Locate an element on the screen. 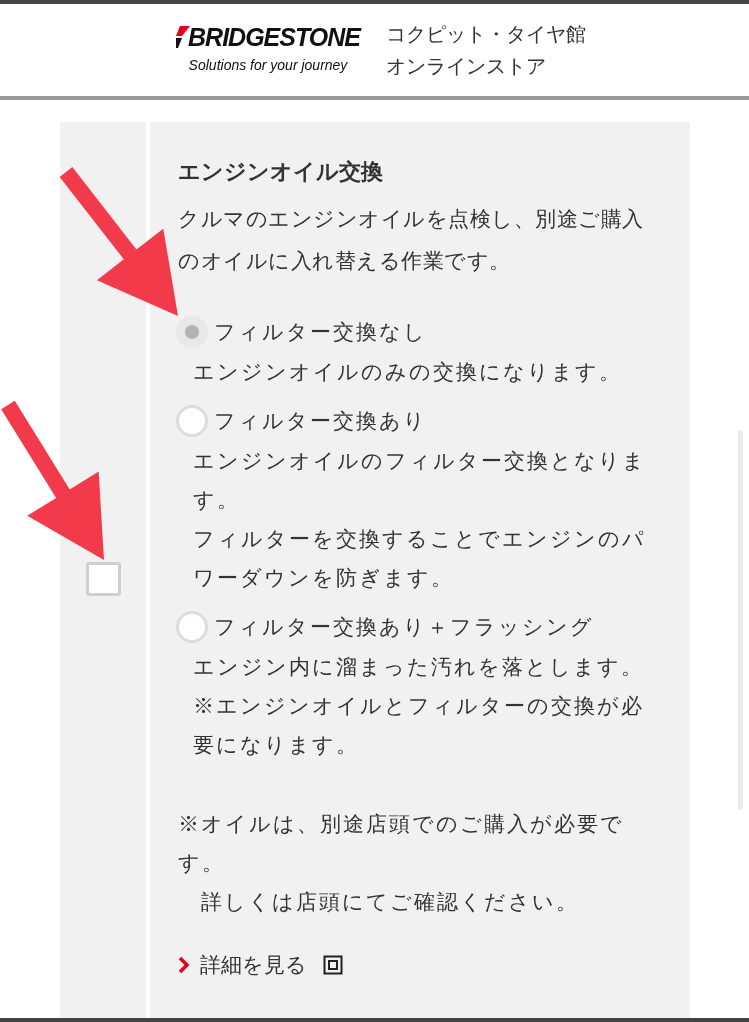 This screenshot has height=1022, width=749. service-checkbox is located at coordinates (103, 579).